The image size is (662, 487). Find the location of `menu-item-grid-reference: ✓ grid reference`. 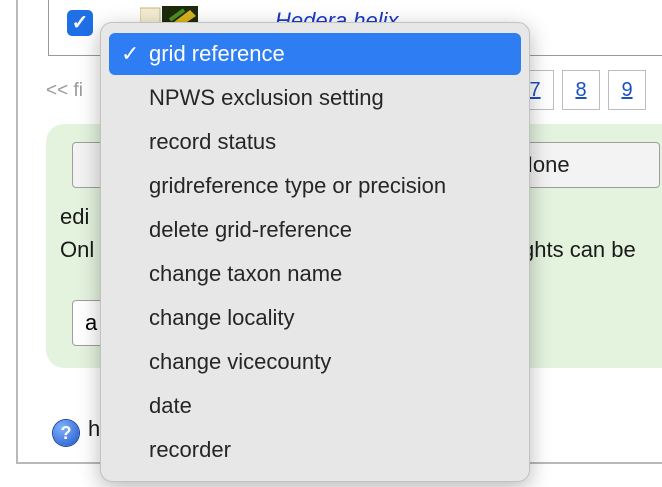

menu-item-grid-reference: ✓ grid reference is located at coordinates (315, 54).